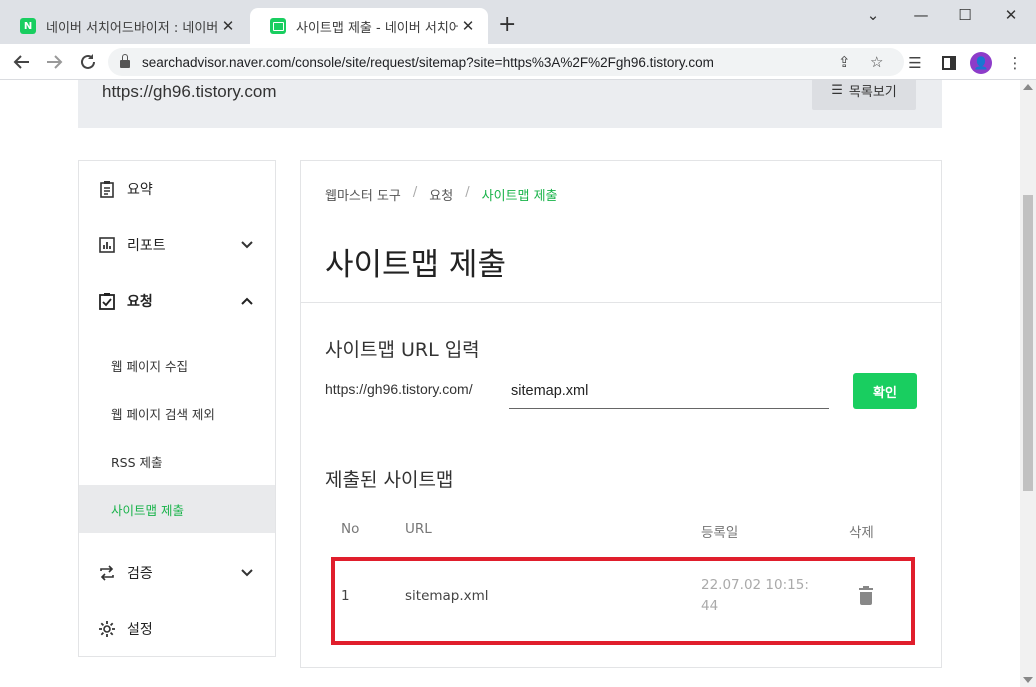 This screenshot has height=687, width=1036. Describe the element at coordinates (177, 413) in the screenshot. I see `sidebar-subitem-web-page-exclude: 웹 페이지 검색 제외` at that location.